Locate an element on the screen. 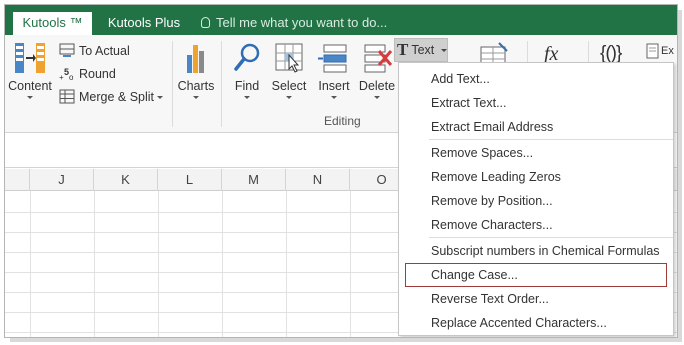  select-button: Select is located at coordinates (289, 70).